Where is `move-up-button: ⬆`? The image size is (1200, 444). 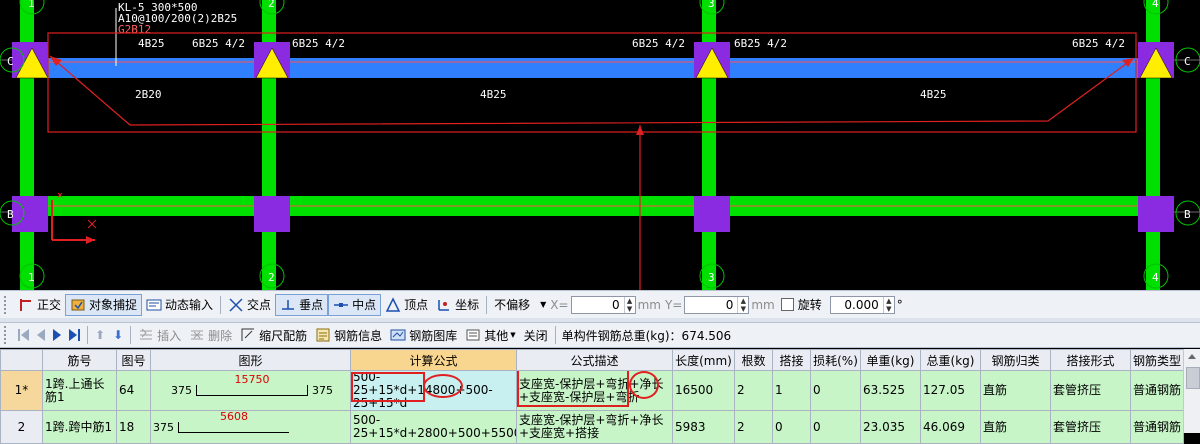 move-up-button: ⬆ is located at coordinates (100, 335).